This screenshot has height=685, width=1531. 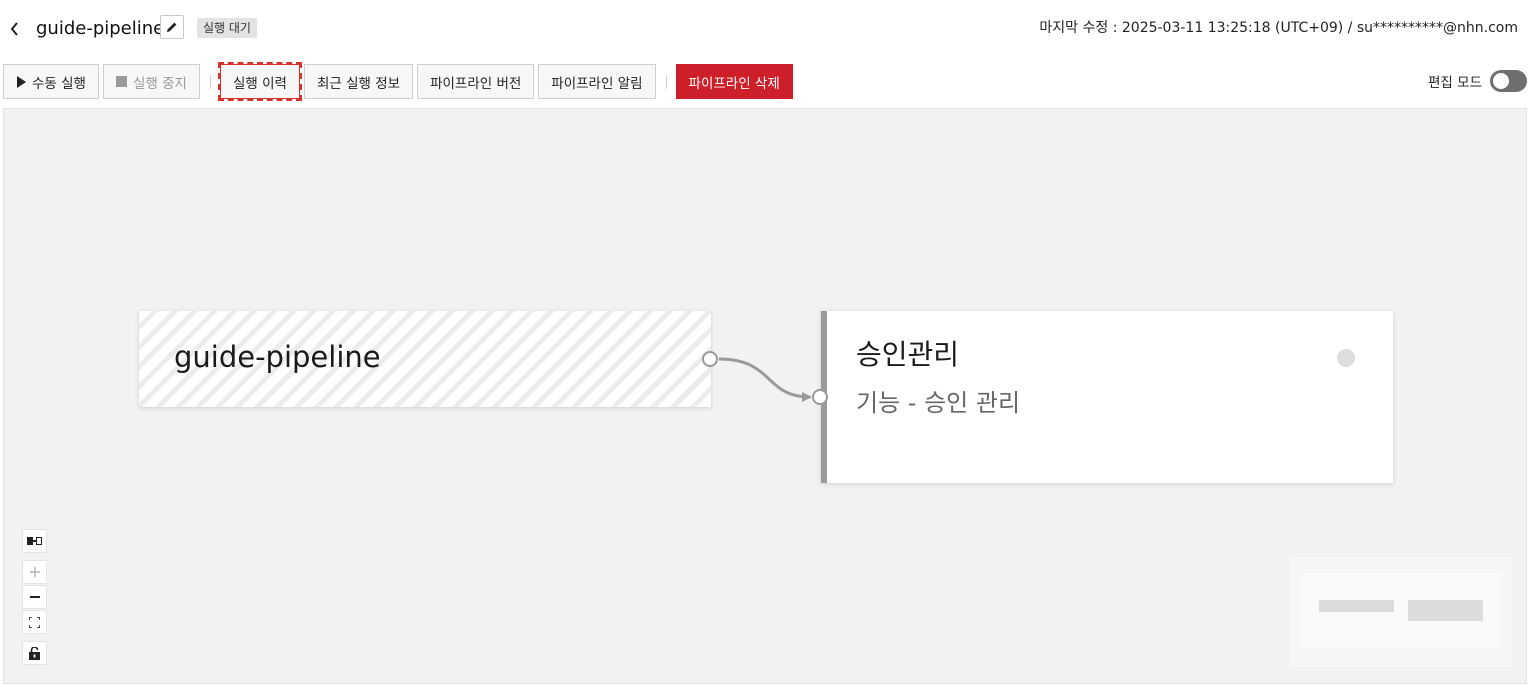 I want to click on node-title: guide-pipeline, so click(x=277, y=357).